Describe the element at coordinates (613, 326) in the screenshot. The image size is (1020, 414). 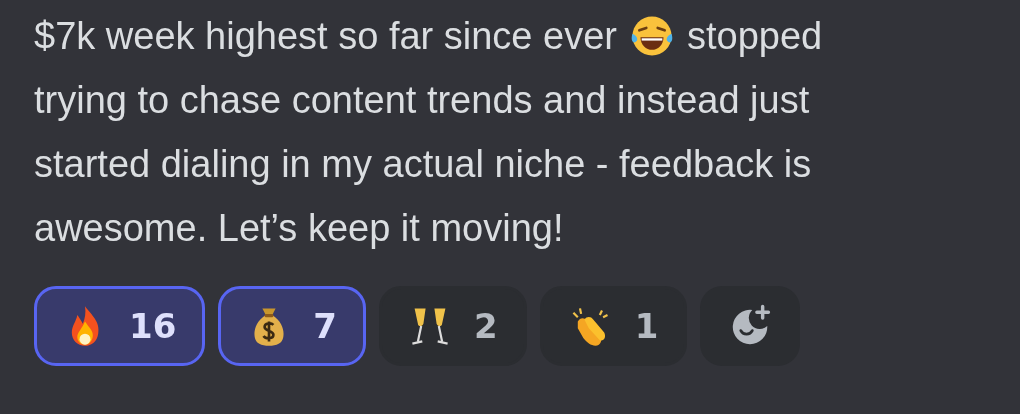
I see `reaction-button: 1` at that location.